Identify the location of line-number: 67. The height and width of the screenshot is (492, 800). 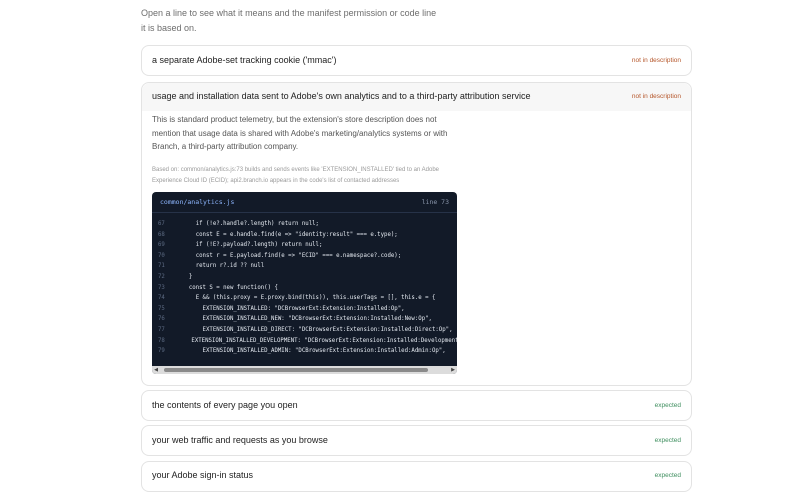
(161, 224).